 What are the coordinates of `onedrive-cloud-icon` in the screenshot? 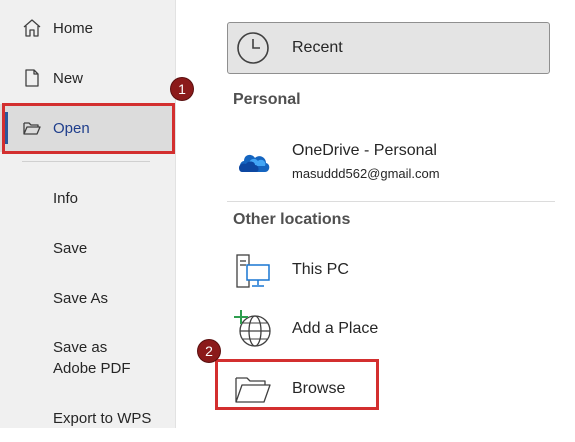 It's located at (254, 163).